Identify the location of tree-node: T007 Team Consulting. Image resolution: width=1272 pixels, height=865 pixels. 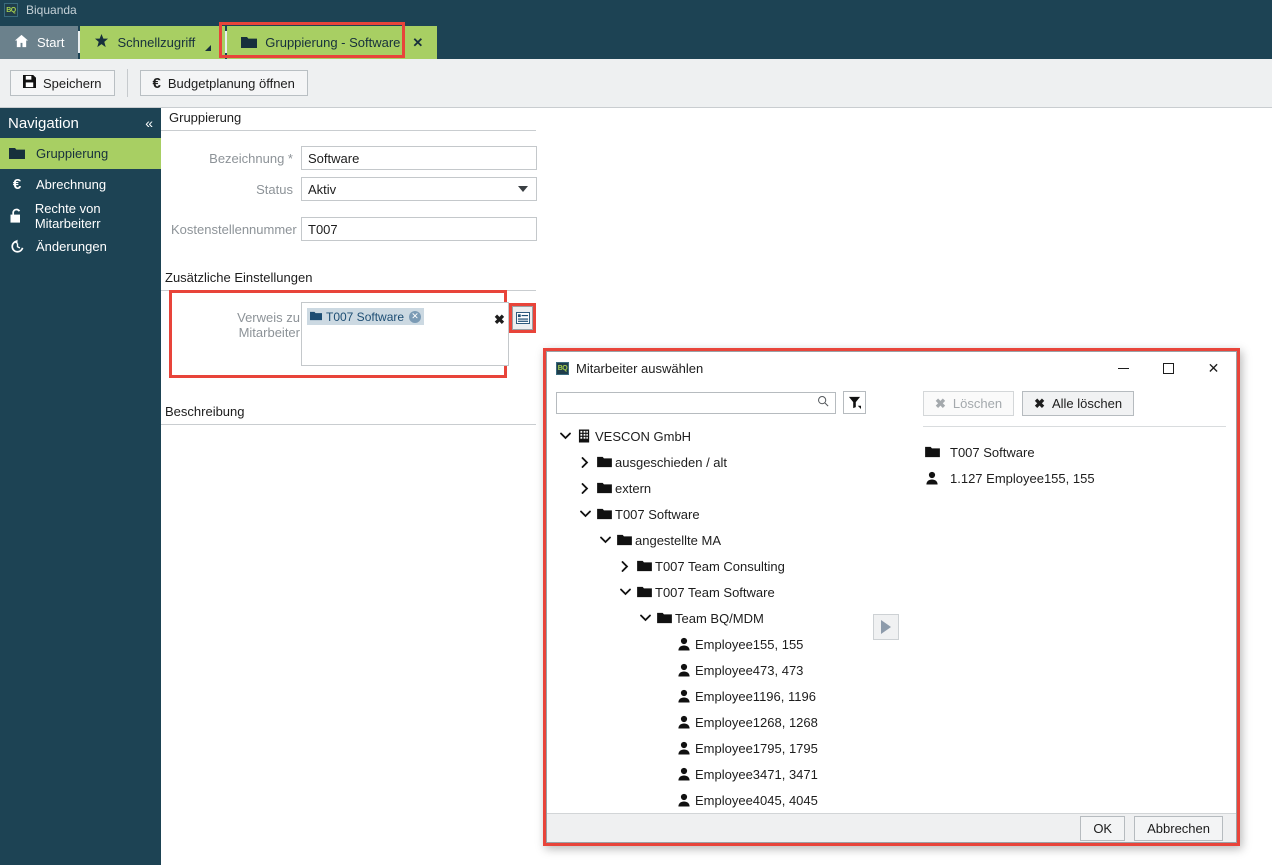
(728, 566).